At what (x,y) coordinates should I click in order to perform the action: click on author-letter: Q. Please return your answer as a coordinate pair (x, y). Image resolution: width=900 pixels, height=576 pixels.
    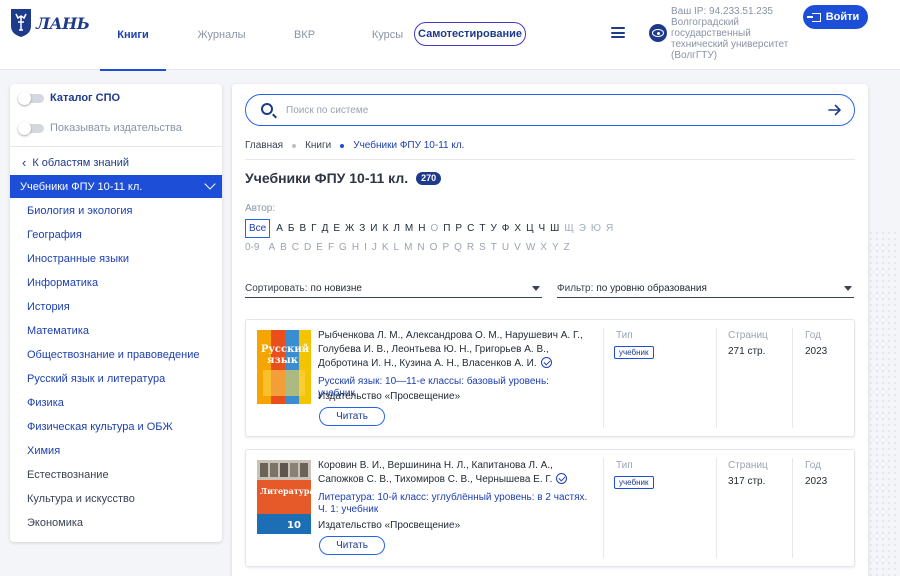
    Looking at the image, I should click on (458, 247).